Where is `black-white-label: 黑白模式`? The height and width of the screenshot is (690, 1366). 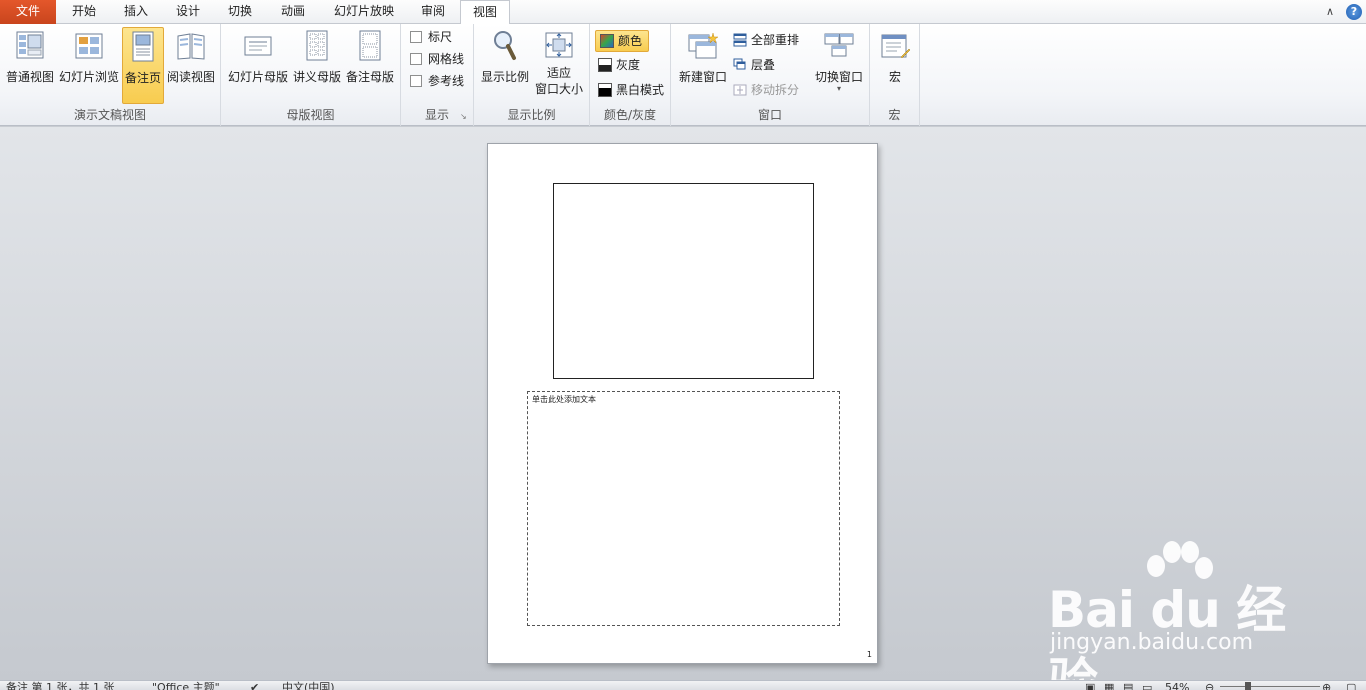
black-white-label: 黑白模式 is located at coordinates (640, 90).